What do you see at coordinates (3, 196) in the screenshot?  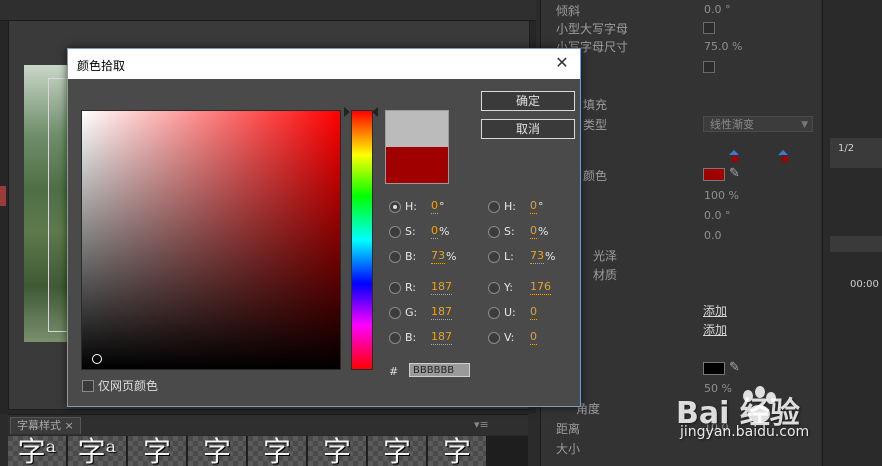 I see `edge-marker` at bounding box center [3, 196].